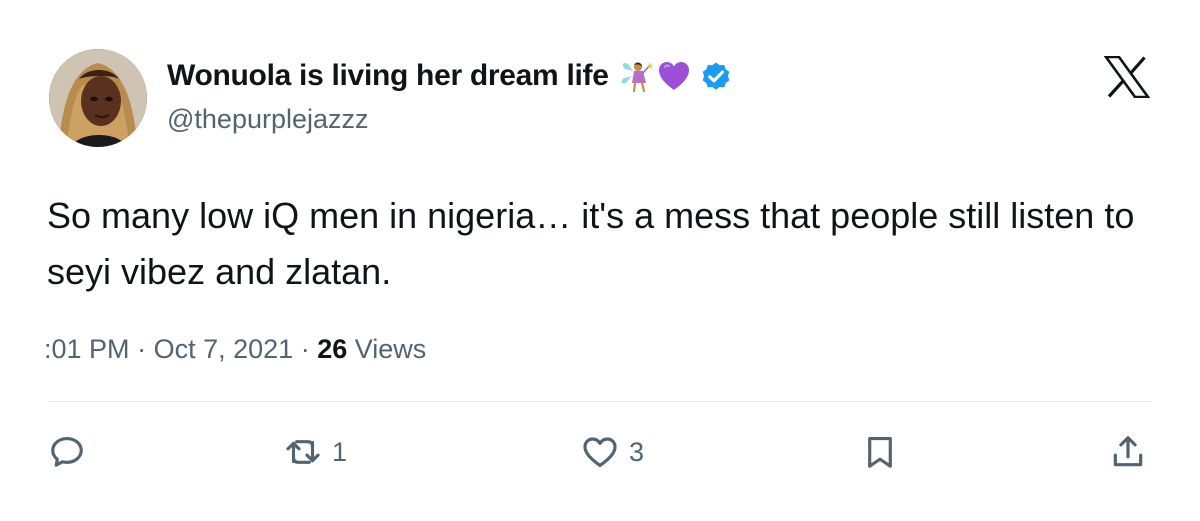 Image resolution: width=1200 pixels, height=521 pixels. Describe the element at coordinates (390, 349) in the screenshot. I see `views-label: Views` at that location.